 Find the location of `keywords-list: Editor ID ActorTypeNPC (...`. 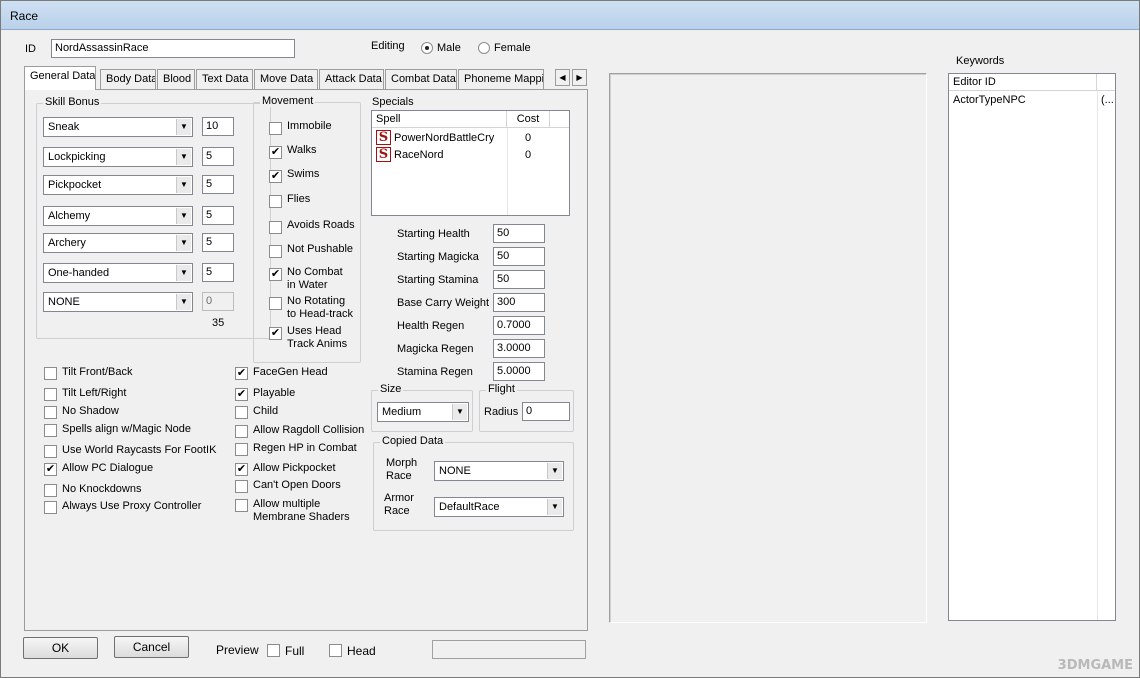

keywords-list: Editor ID ActorTypeNPC (... is located at coordinates (1032, 347).